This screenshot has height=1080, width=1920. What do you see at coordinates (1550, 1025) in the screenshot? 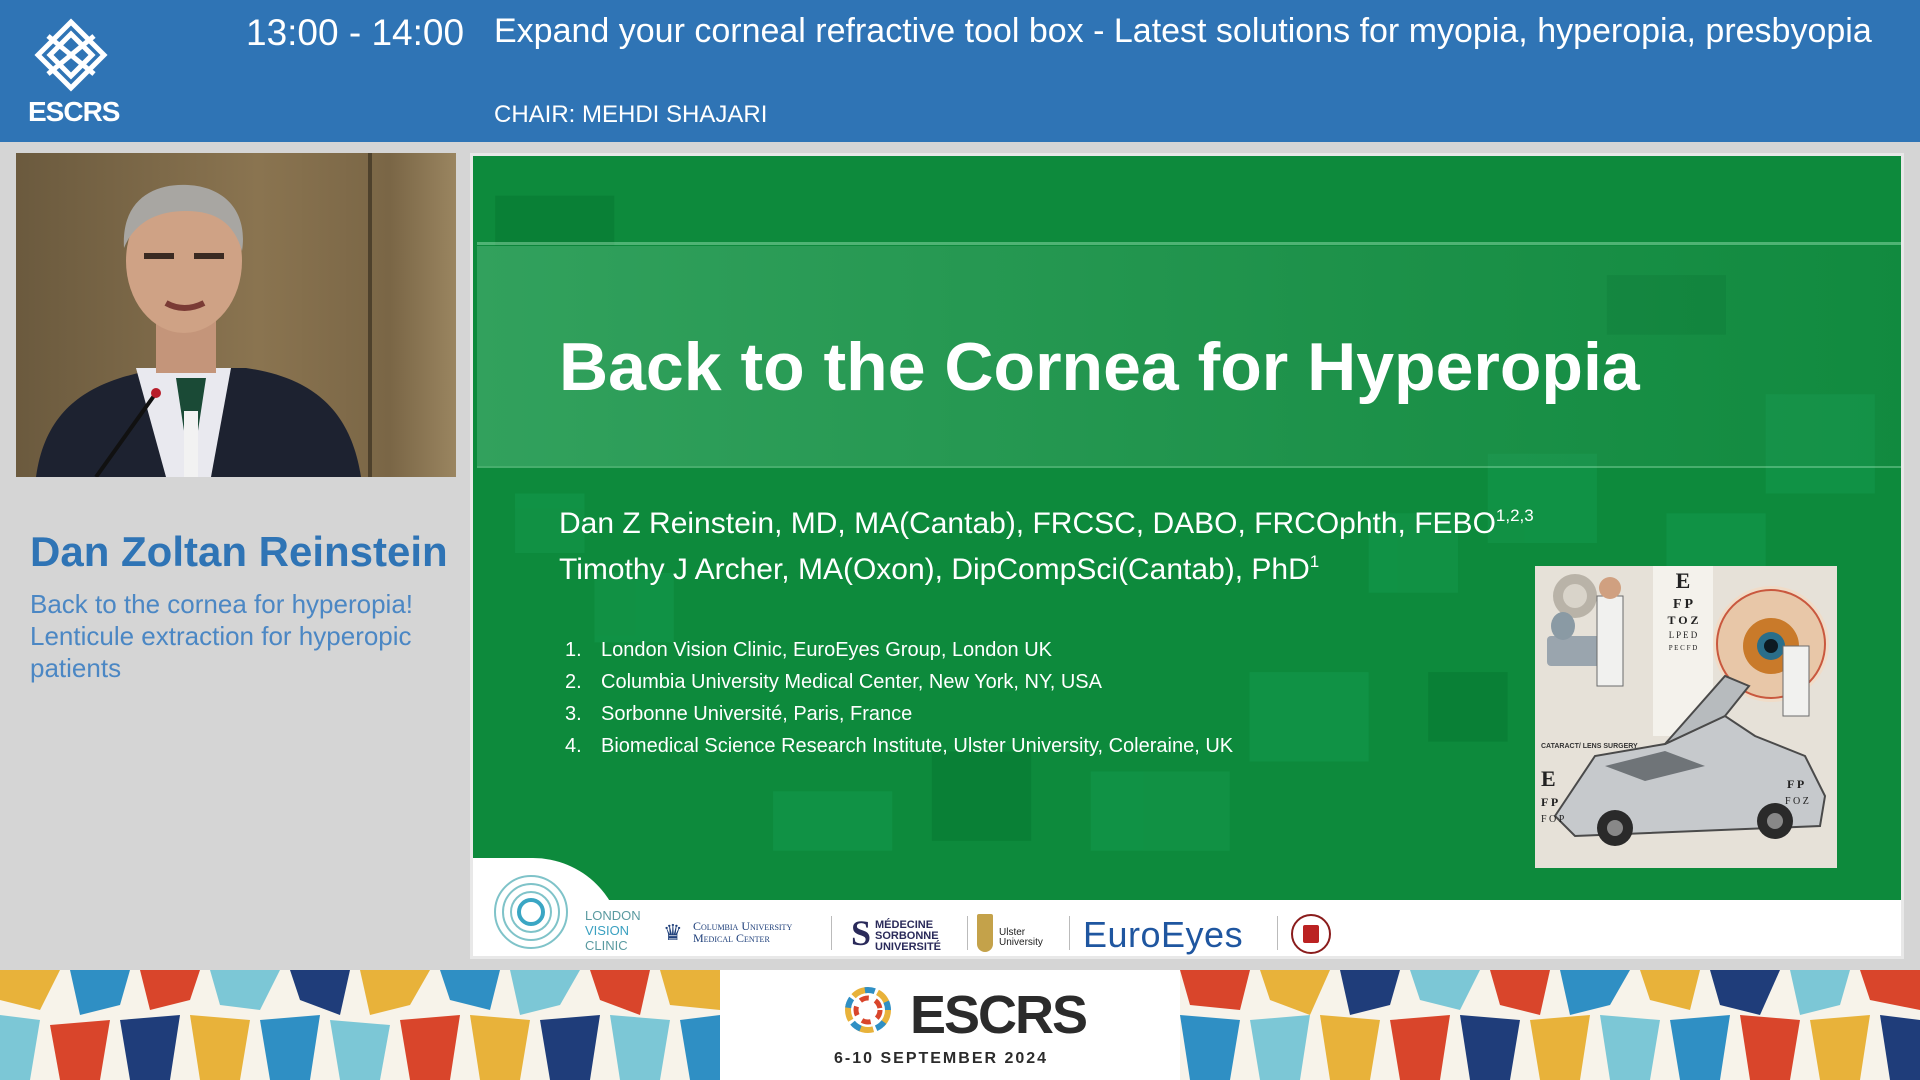
I see `footer-mosaic-right` at bounding box center [1550, 1025].